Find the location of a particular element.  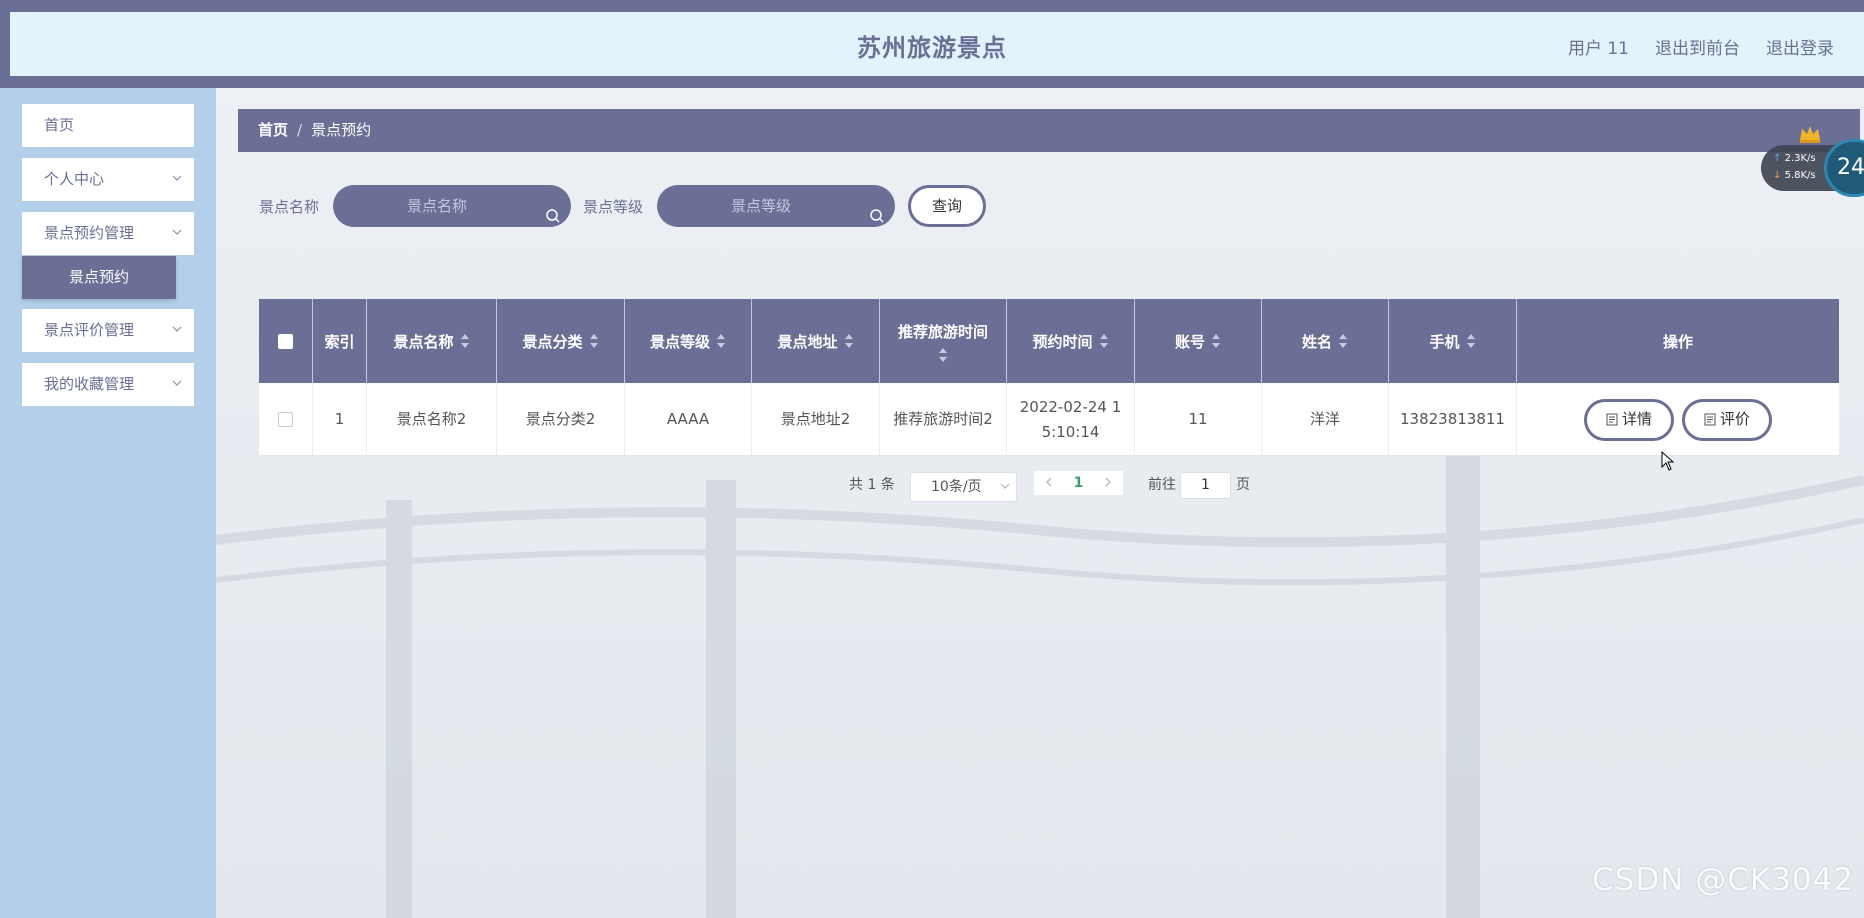

row-select-cell is located at coordinates (286, 419).